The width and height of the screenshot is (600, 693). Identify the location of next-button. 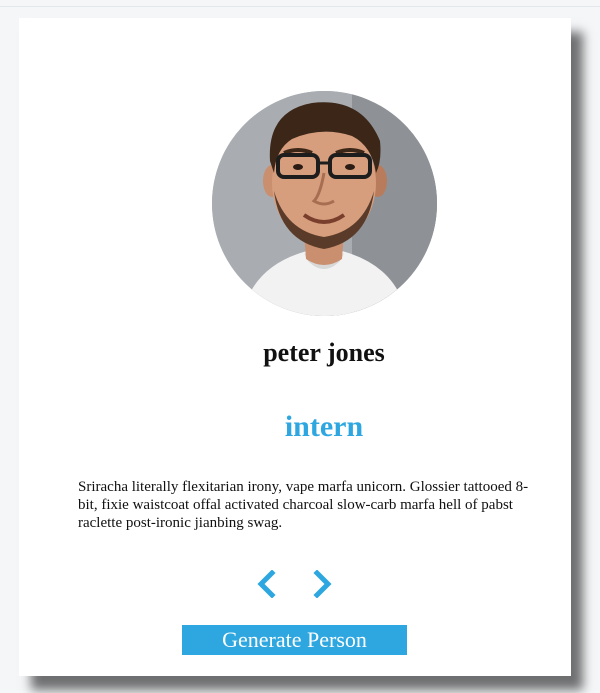
(322, 584).